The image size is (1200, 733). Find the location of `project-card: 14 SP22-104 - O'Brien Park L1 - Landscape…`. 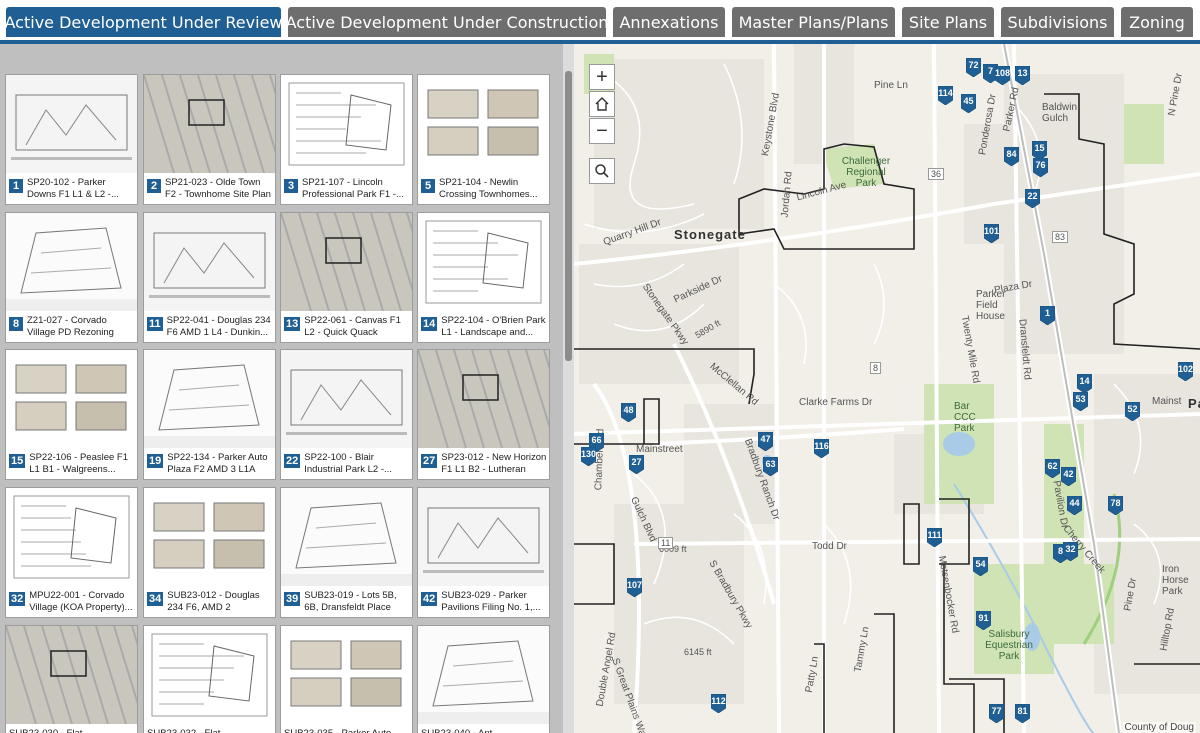

project-card: 14 SP22-104 - O'Brien Park L1 - Landscape… is located at coordinates (483, 277).